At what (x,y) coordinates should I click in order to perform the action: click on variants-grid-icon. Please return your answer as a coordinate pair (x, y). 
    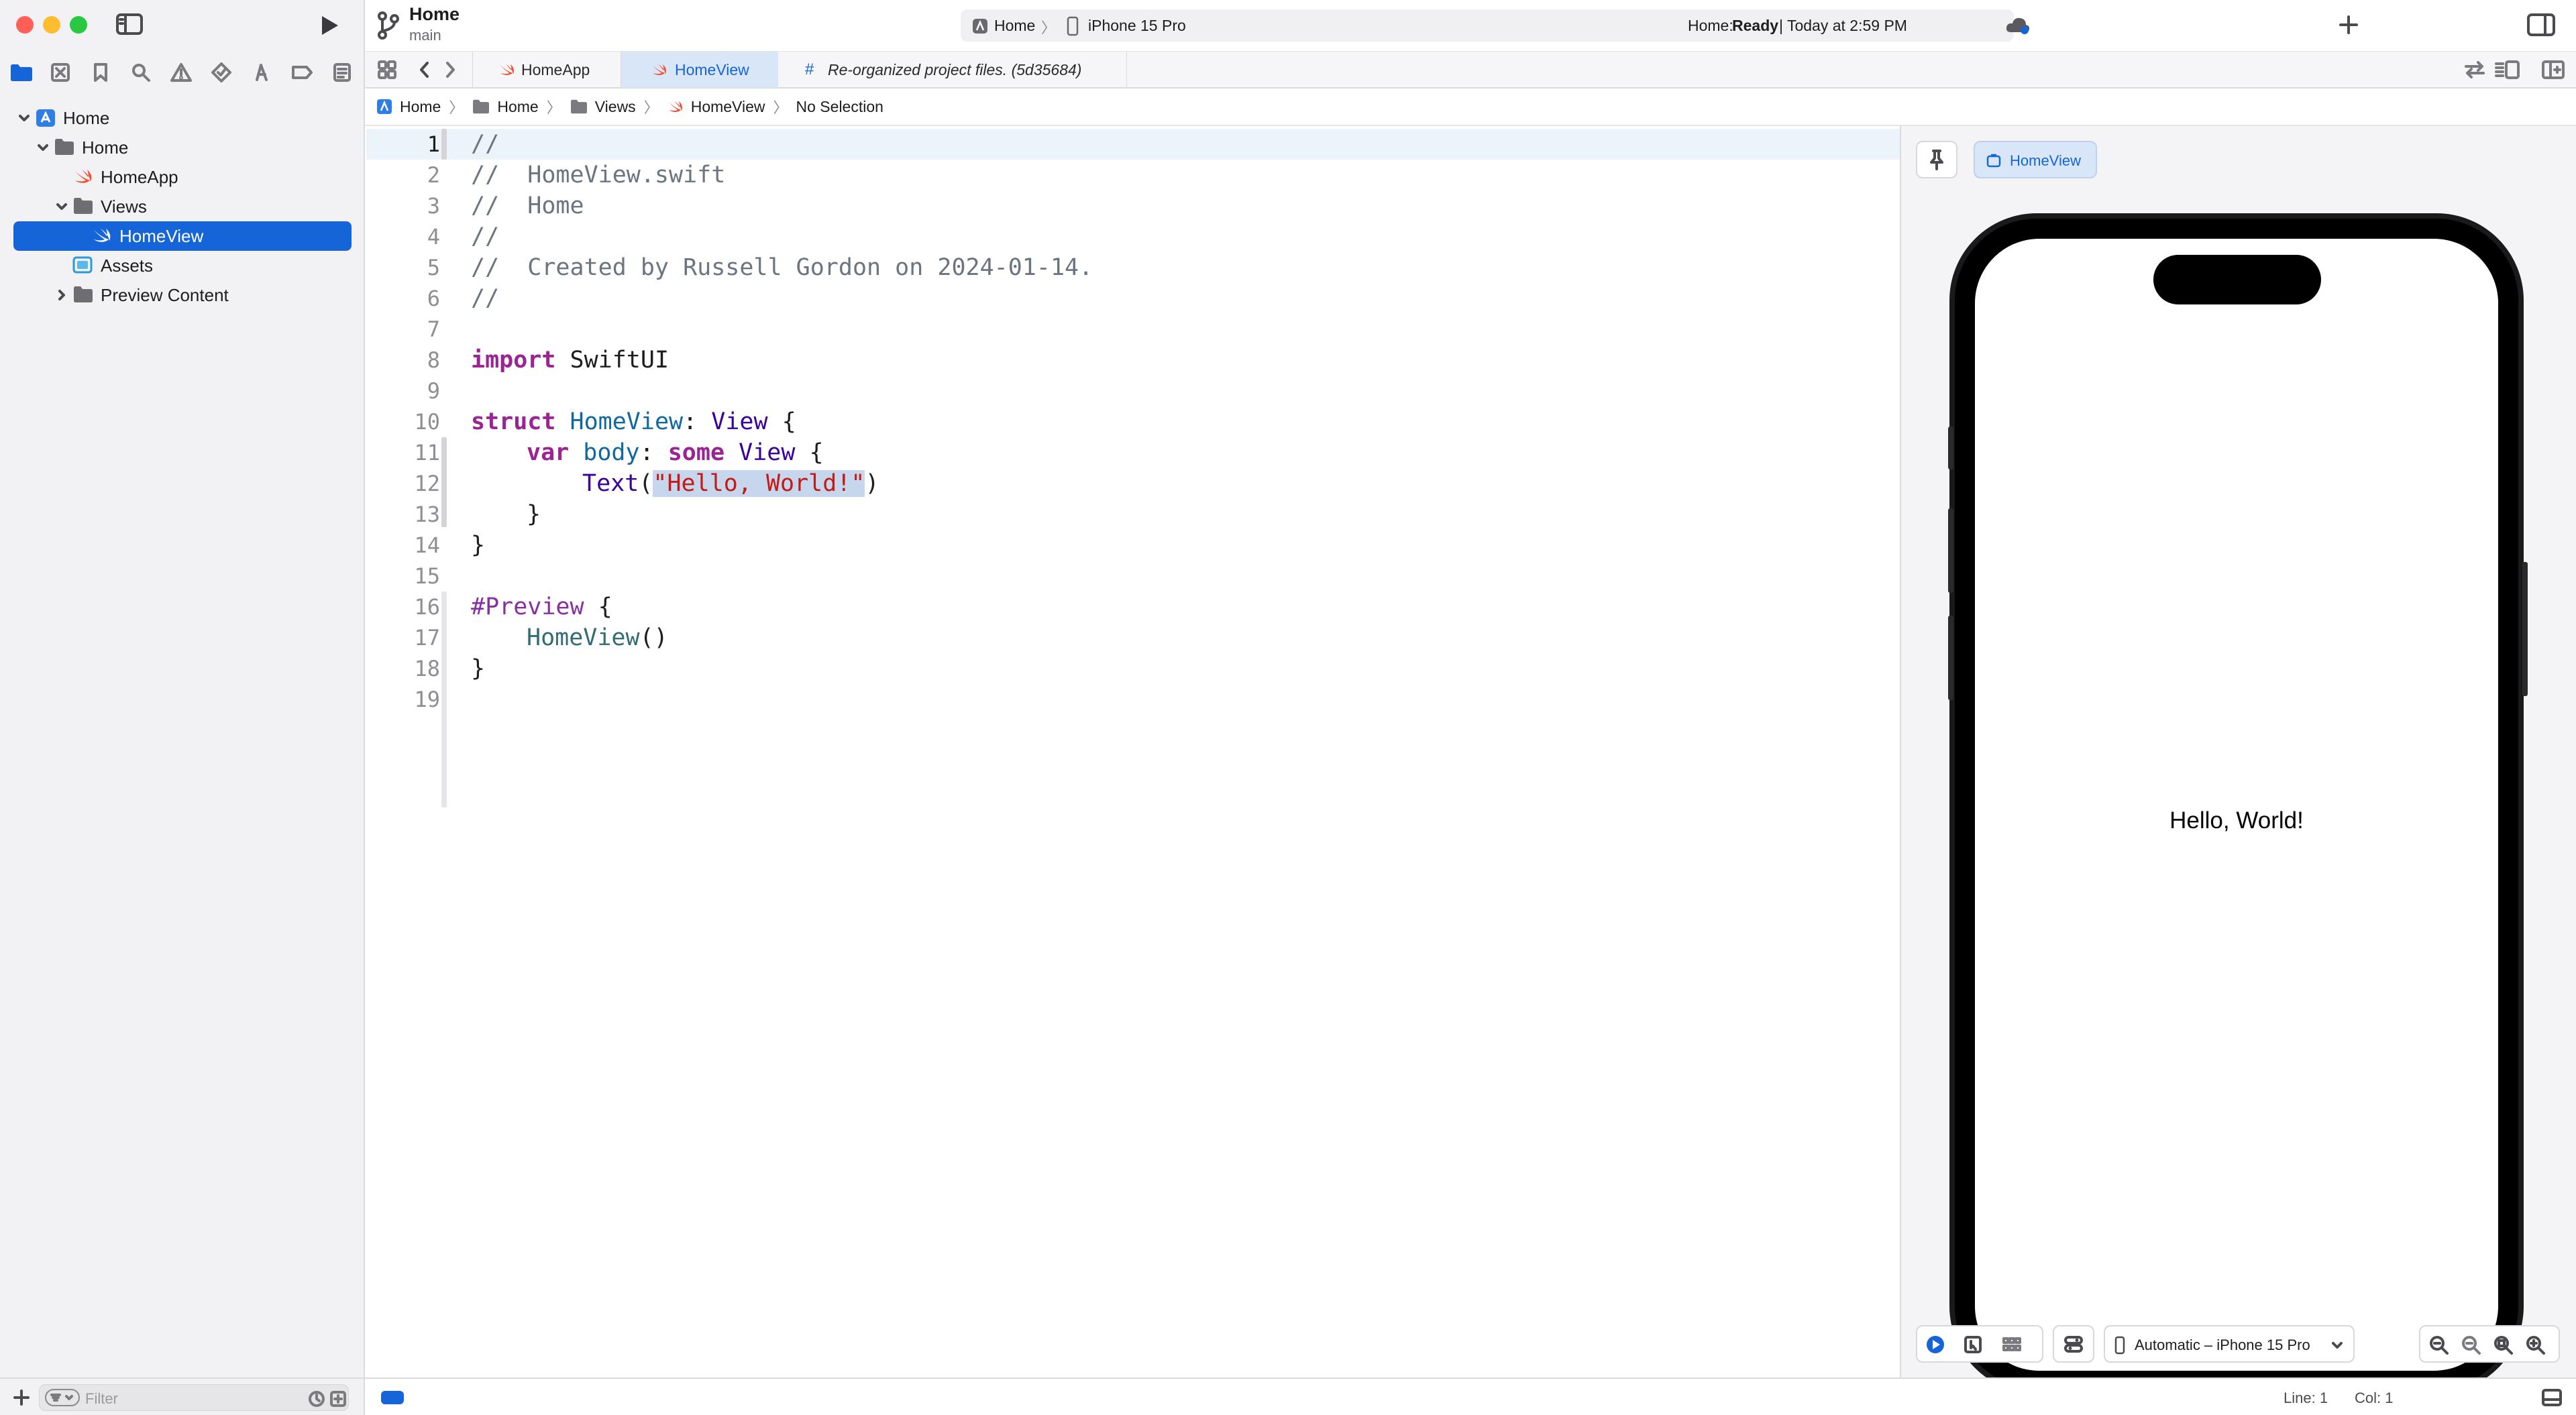
    Looking at the image, I should click on (2012, 1345).